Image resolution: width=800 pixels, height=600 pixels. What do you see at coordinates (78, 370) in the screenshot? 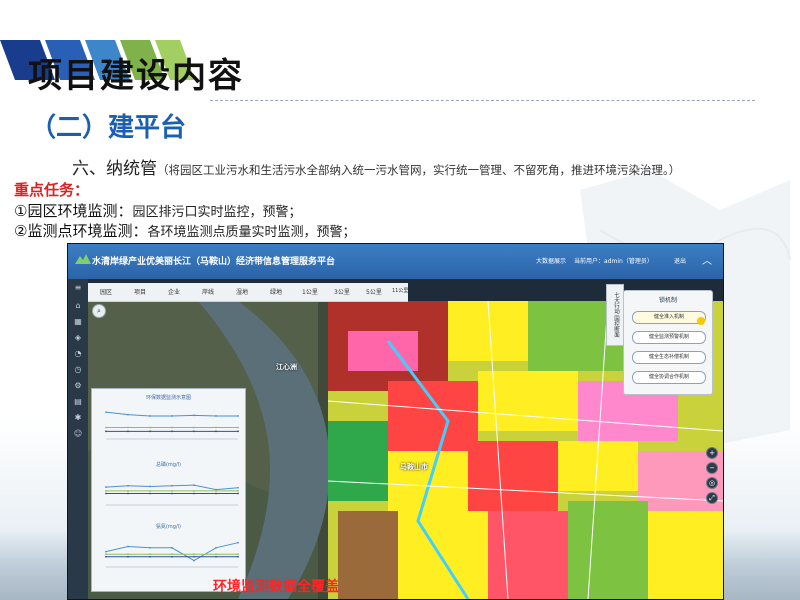
I see `clock-icon: ◷` at bounding box center [78, 370].